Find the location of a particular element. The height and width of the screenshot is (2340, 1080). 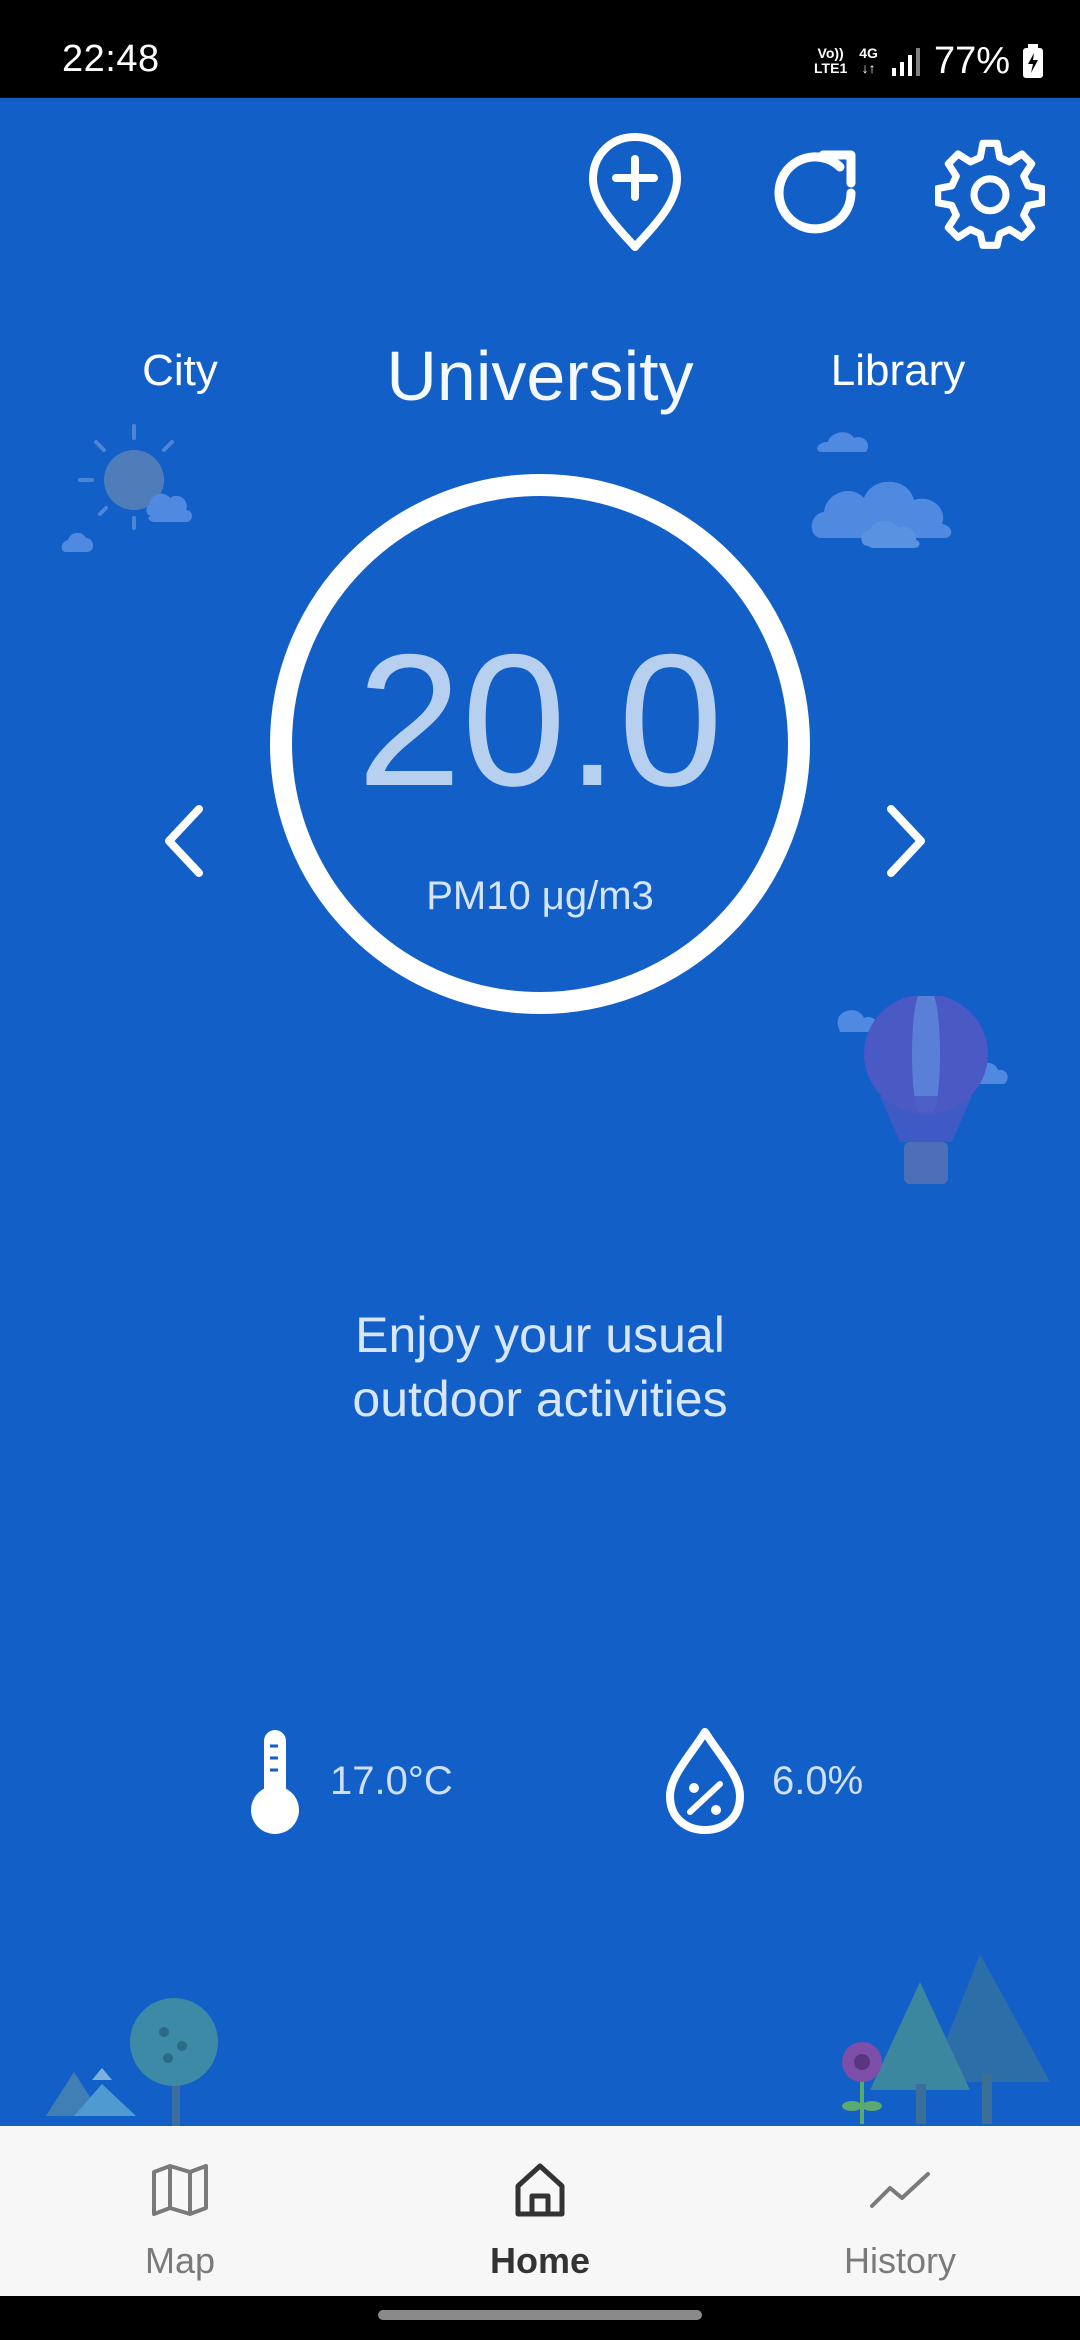

battery-charging-icon is located at coordinates (1033, 61).